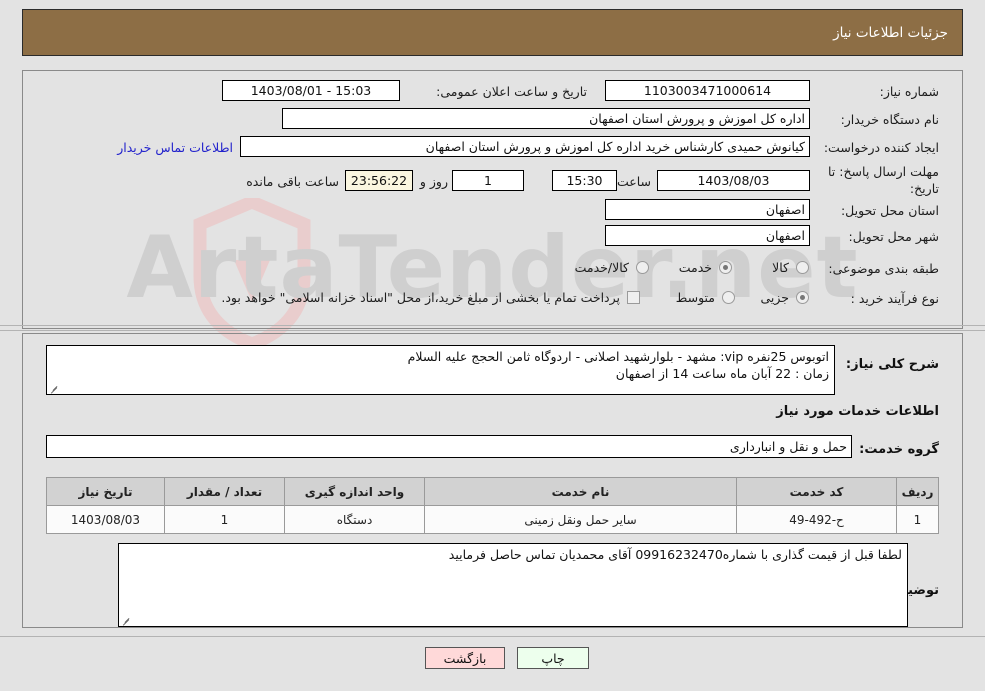 This screenshot has height=691, width=985. Describe the element at coordinates (857, 411) in the screenshot. I see `services-heading: اطلاعات خدمات مورد نیاز` at that location.